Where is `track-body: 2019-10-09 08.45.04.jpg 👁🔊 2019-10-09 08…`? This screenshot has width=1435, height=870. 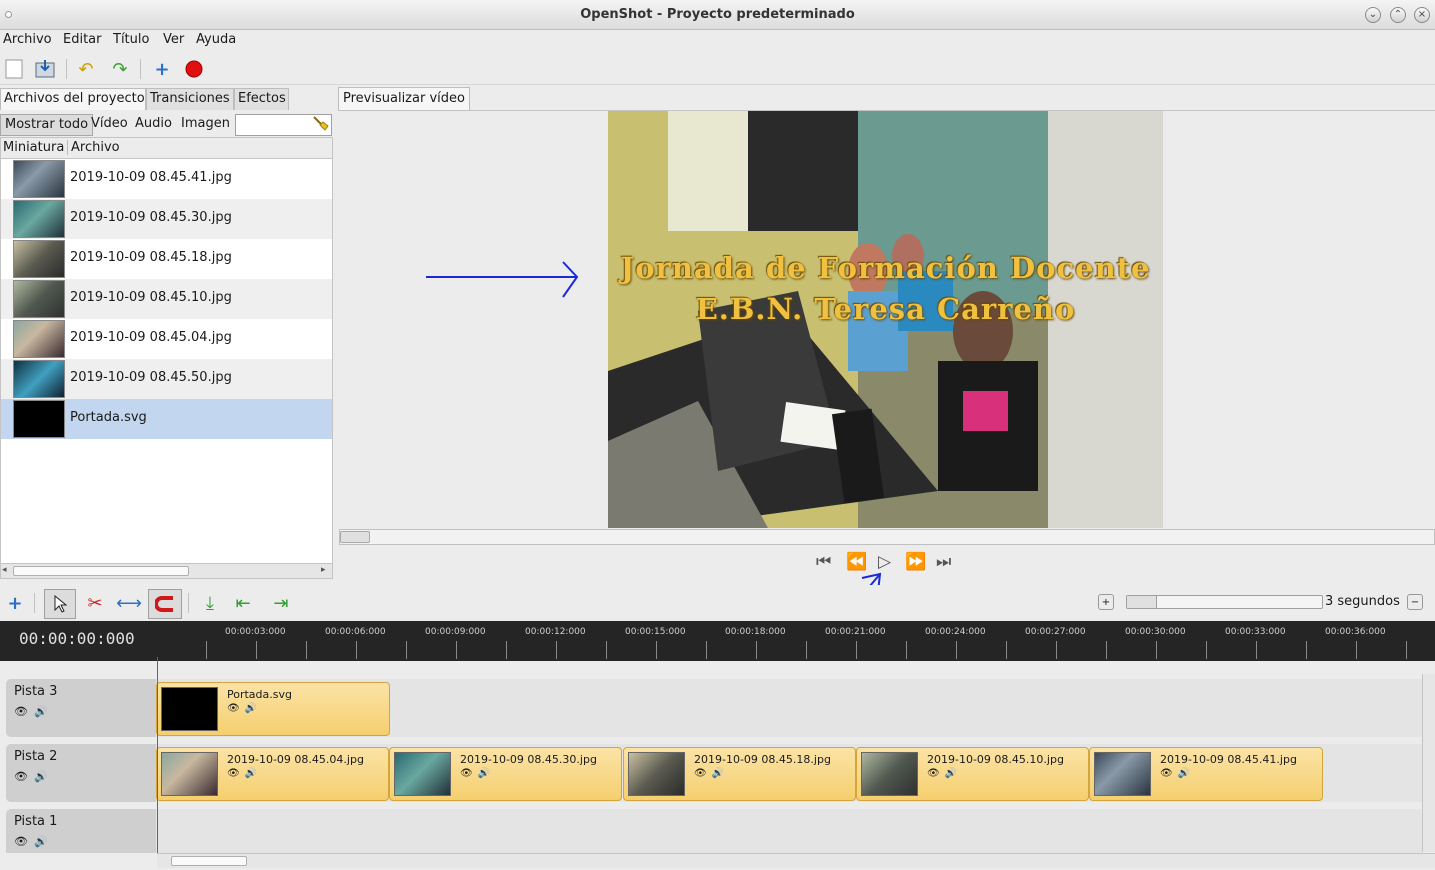 track-body: 2019-10-09 08.45.04.jpg 👁🔊 2019-10-09 08… is located at coordinates (789, 773).